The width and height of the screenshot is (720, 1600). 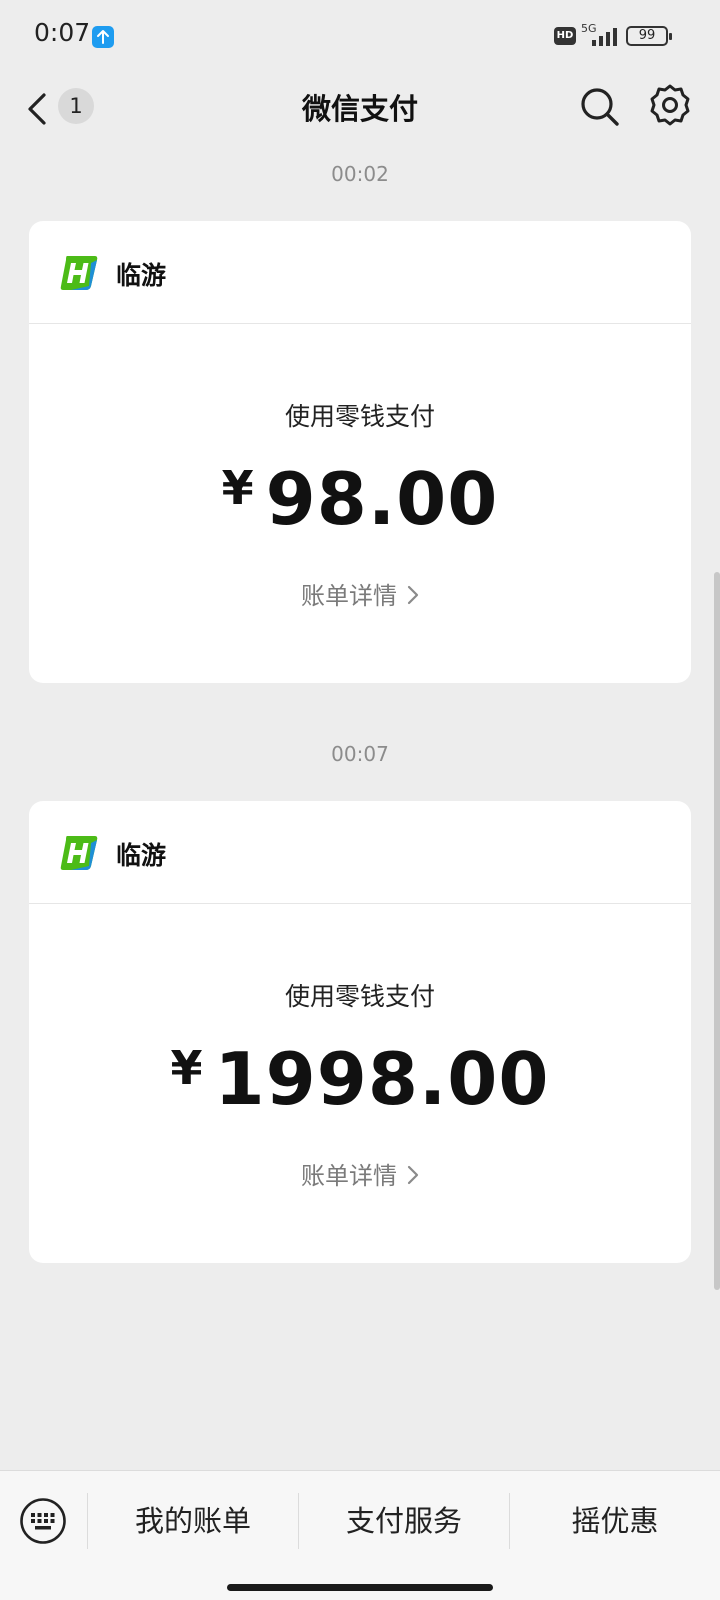 I want to click on gear-icon, so click(x=670, y=105).